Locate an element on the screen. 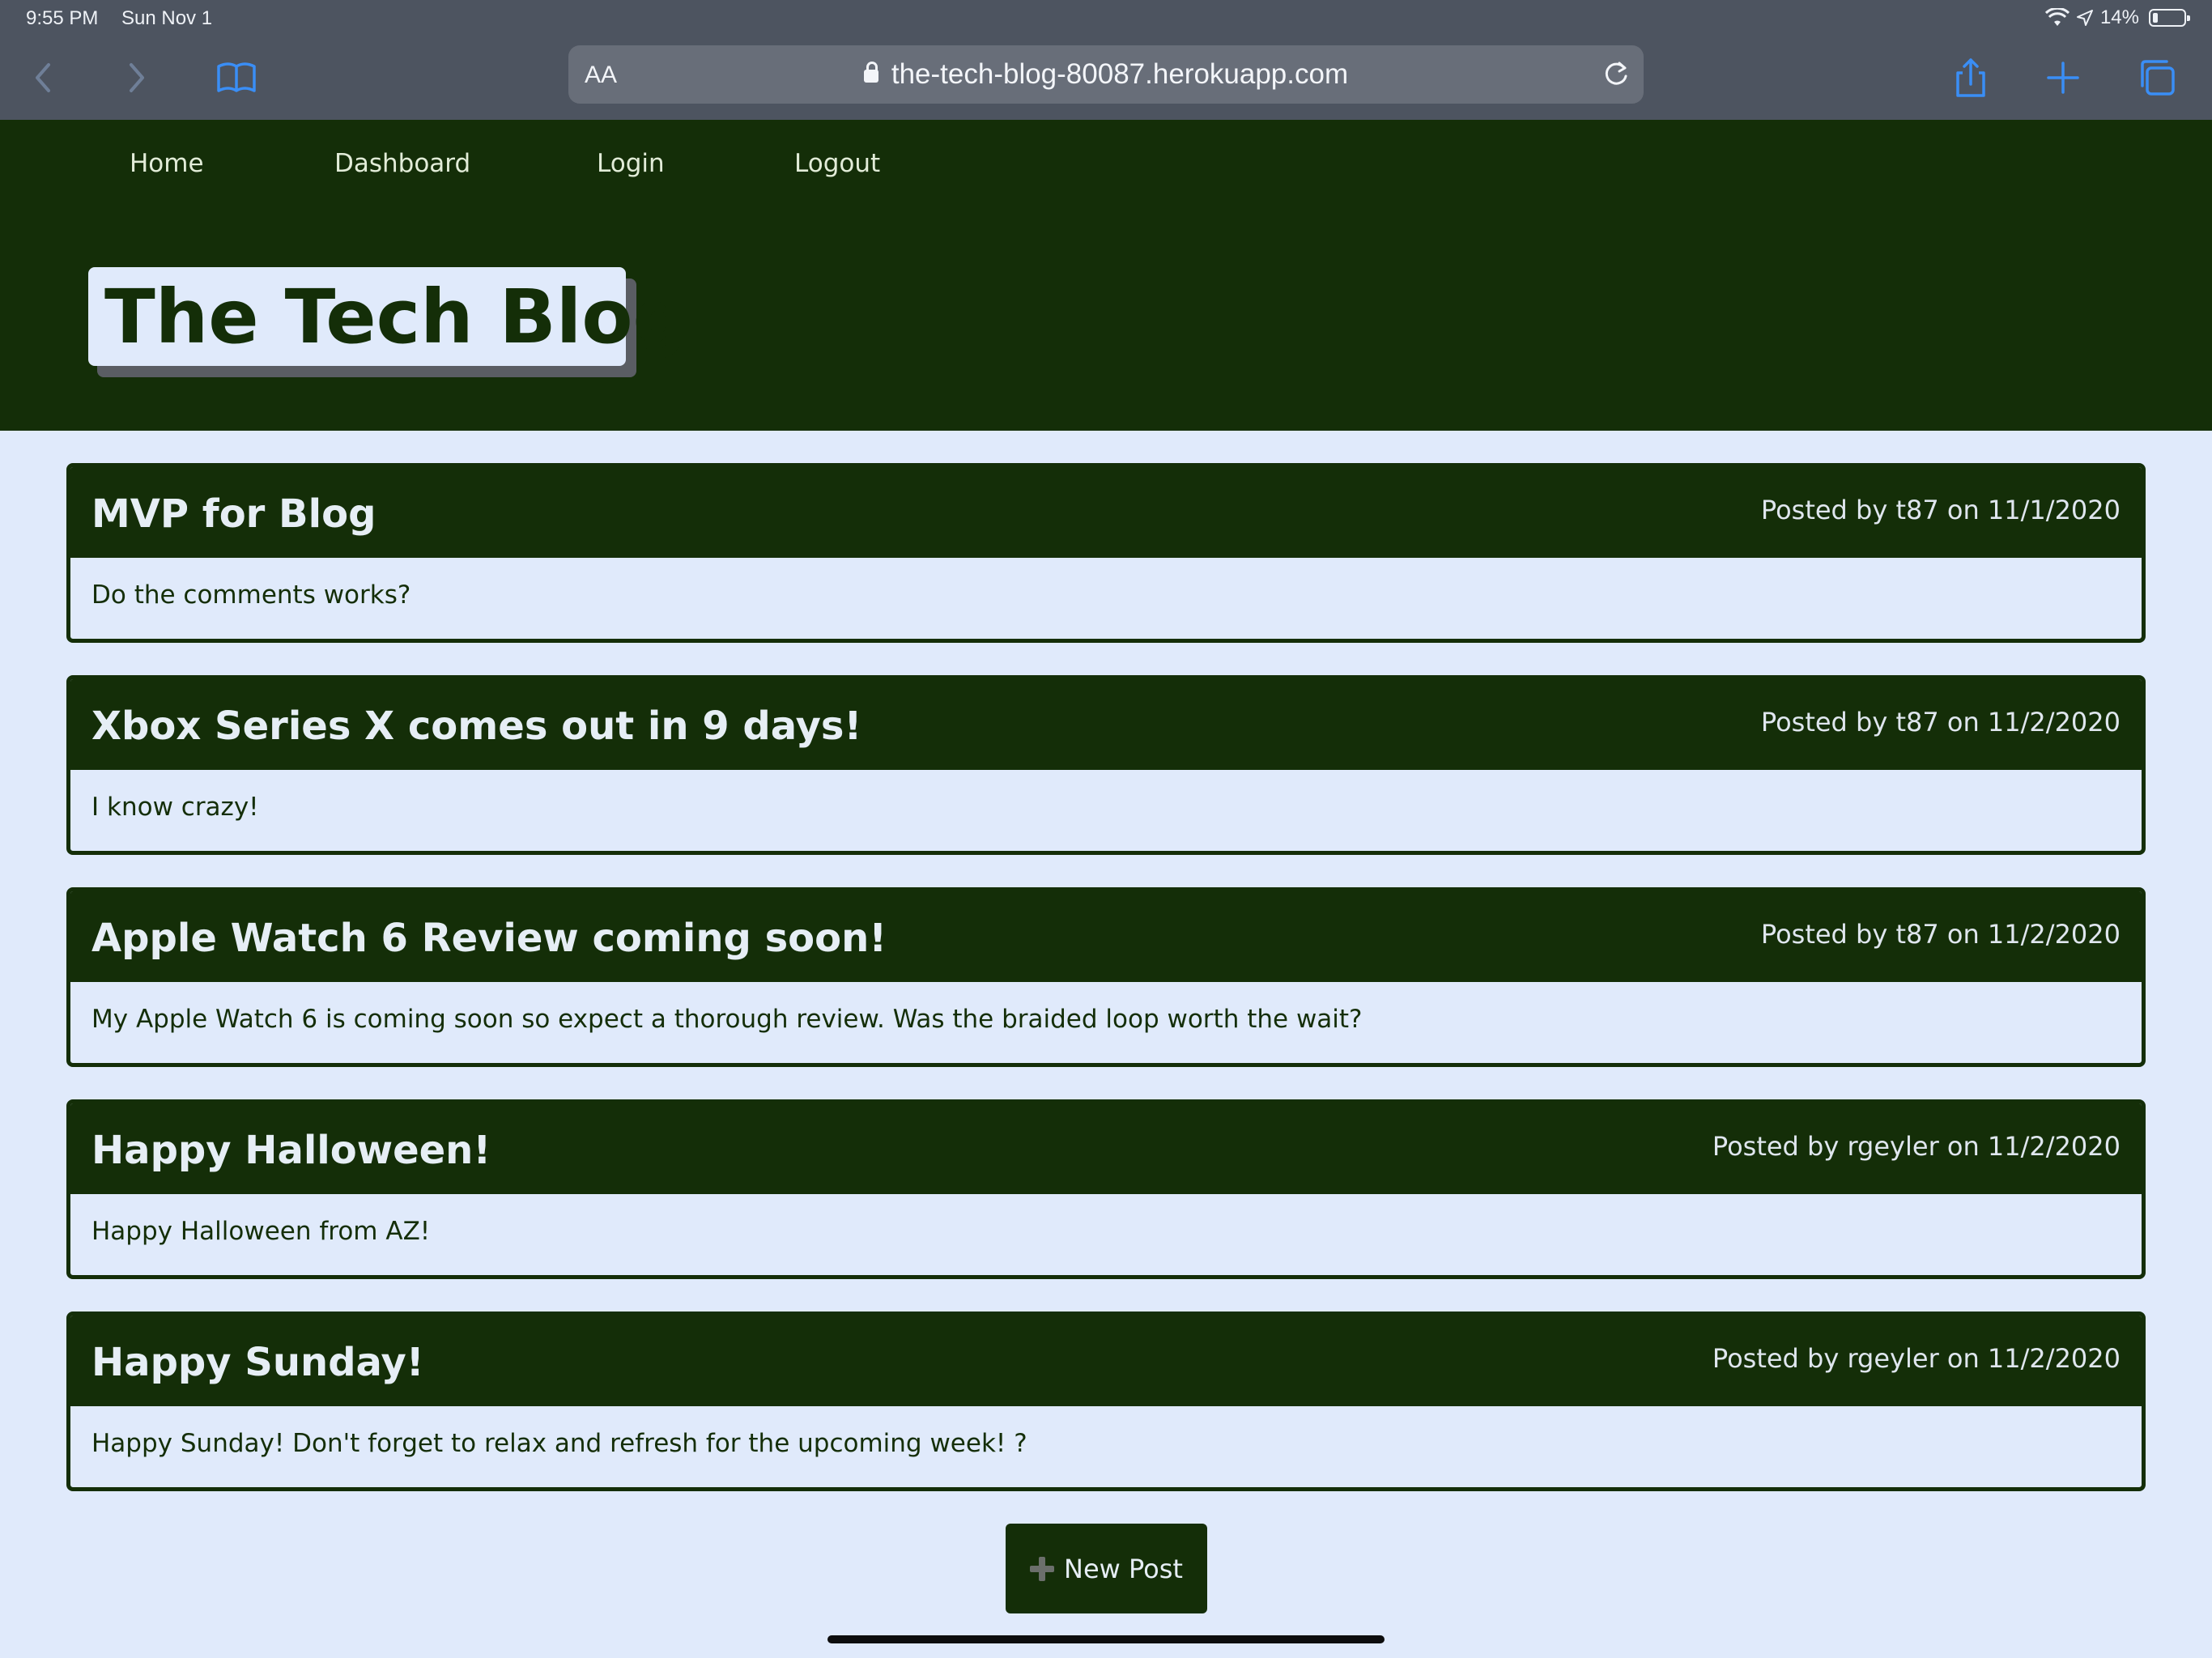 Image resolution: width=2212 pixels, height=1658 pixels. address-bar: AA the-tech-blog-80087.herokuapp.com is located at coordinates (1106, 74).